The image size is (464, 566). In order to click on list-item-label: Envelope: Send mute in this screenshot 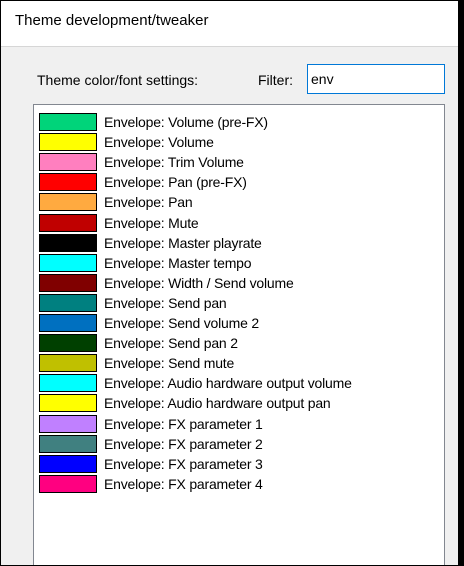, I will do `click(169, 363)`.